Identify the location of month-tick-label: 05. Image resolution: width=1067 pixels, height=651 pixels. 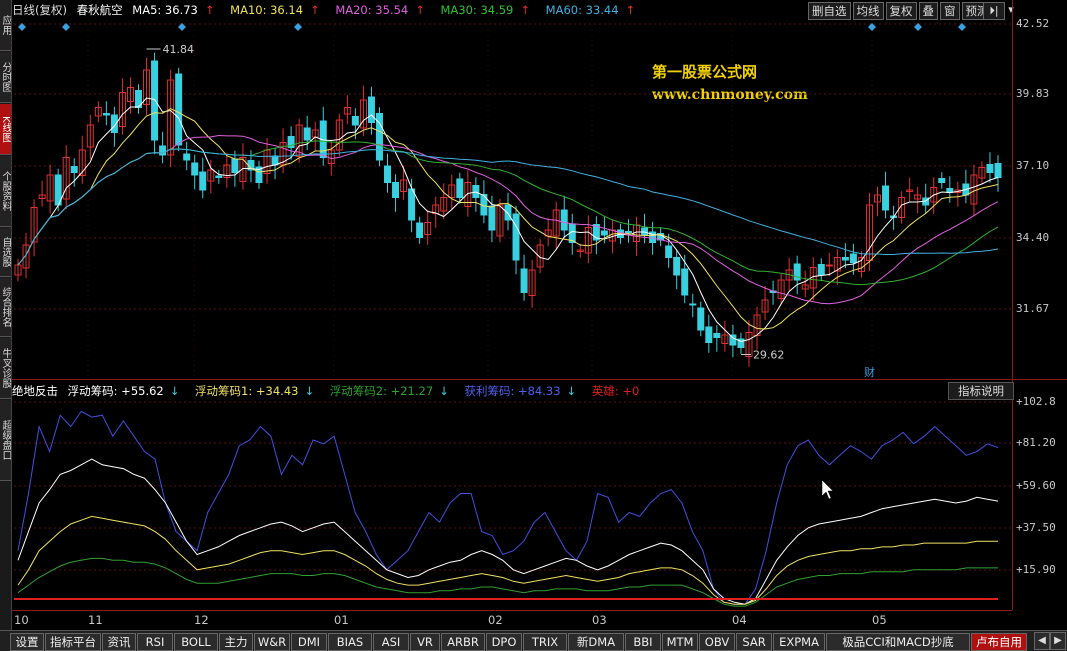
(879, 620).